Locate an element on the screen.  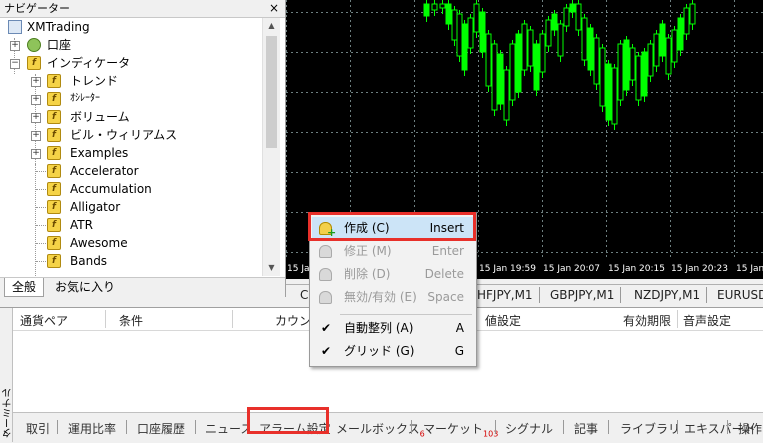
scroll-down-icon: ▼ is located at coordinates (271, 268).